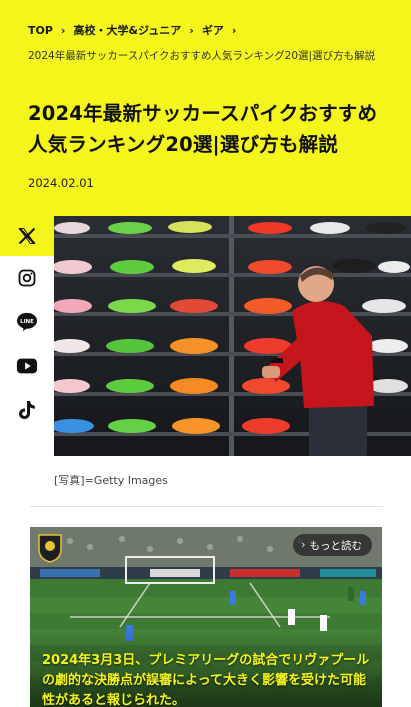  I want to click on breadcrumb-top: TOP, so click(40, 30).